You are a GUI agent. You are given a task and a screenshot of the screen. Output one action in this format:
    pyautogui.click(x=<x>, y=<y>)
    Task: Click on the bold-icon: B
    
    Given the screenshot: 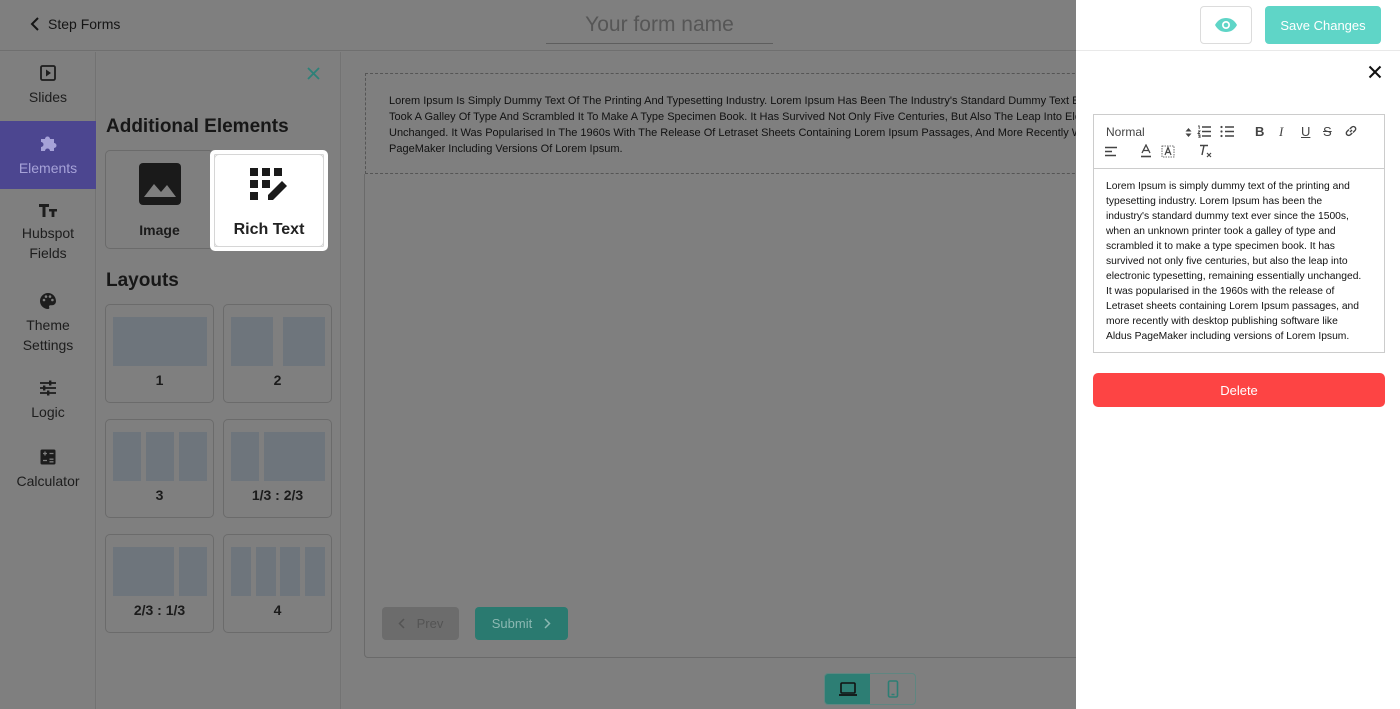 What is the action you would take?
    pyautogui.click(x=1259, y=131)
    